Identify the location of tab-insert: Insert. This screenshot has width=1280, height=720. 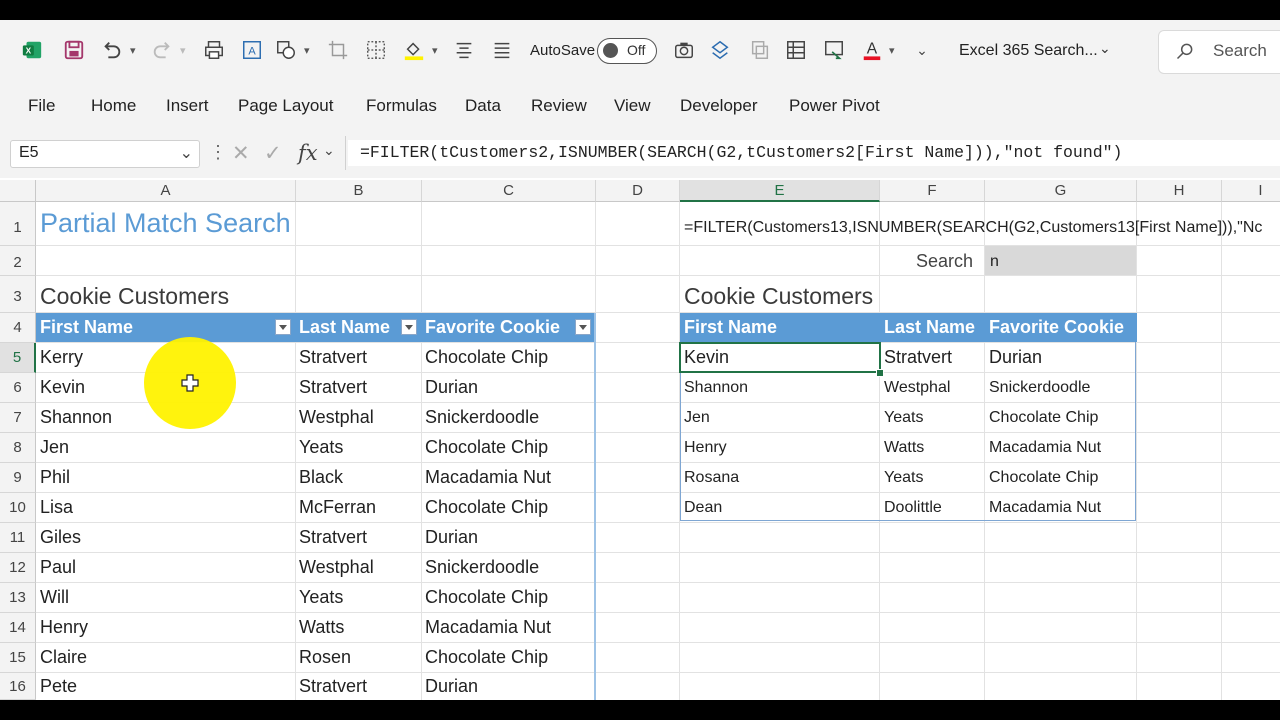
(187, 106).